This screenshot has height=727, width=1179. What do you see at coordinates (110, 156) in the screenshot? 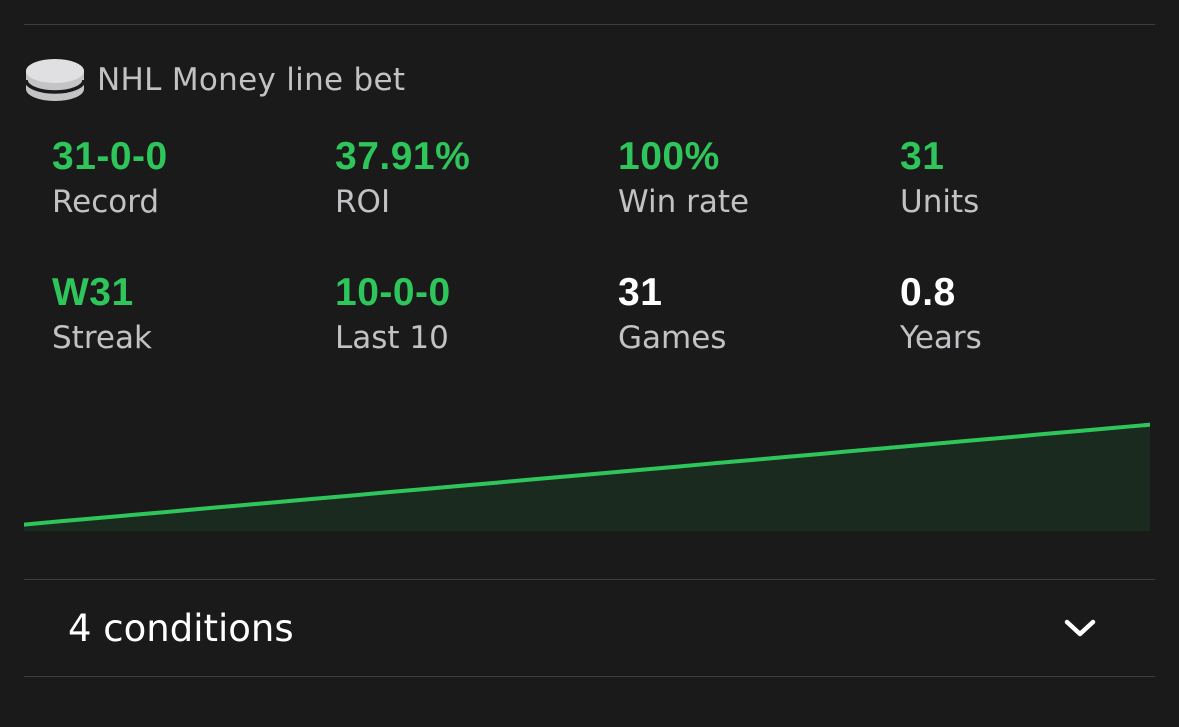
I see `record-value: 31-0-0` at bounding box center [110, 156].